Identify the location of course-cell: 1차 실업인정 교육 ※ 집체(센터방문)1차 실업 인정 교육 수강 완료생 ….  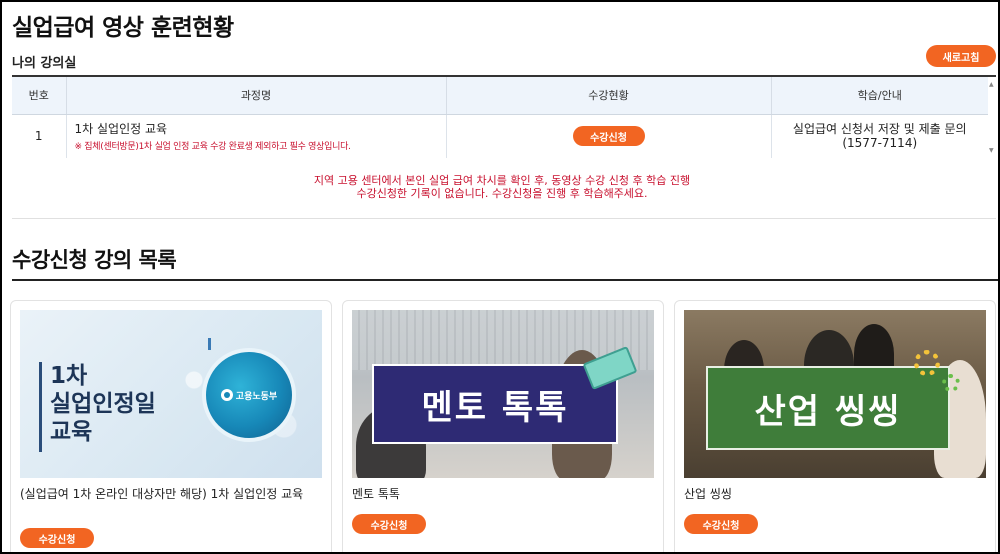
(256, 136).